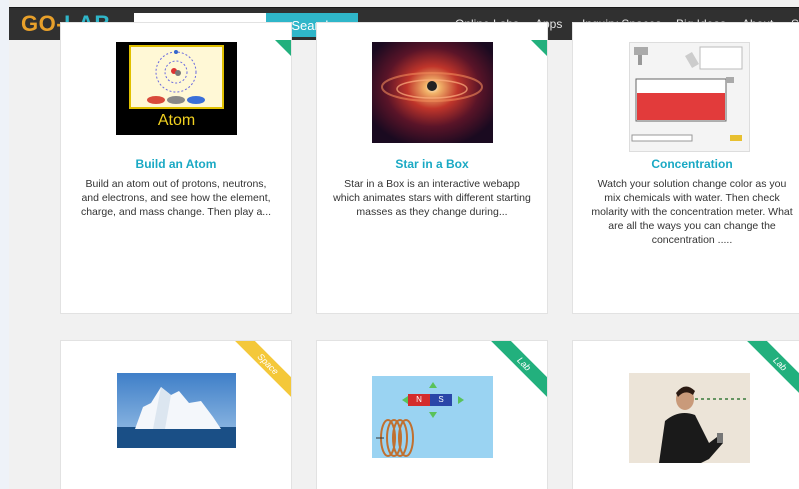 Image resolution: width=799 pixels, height=489 pixels. Describe the element at coordinates (261, 371) in the screenshot. I see `space-ribbon: Space` at that location.